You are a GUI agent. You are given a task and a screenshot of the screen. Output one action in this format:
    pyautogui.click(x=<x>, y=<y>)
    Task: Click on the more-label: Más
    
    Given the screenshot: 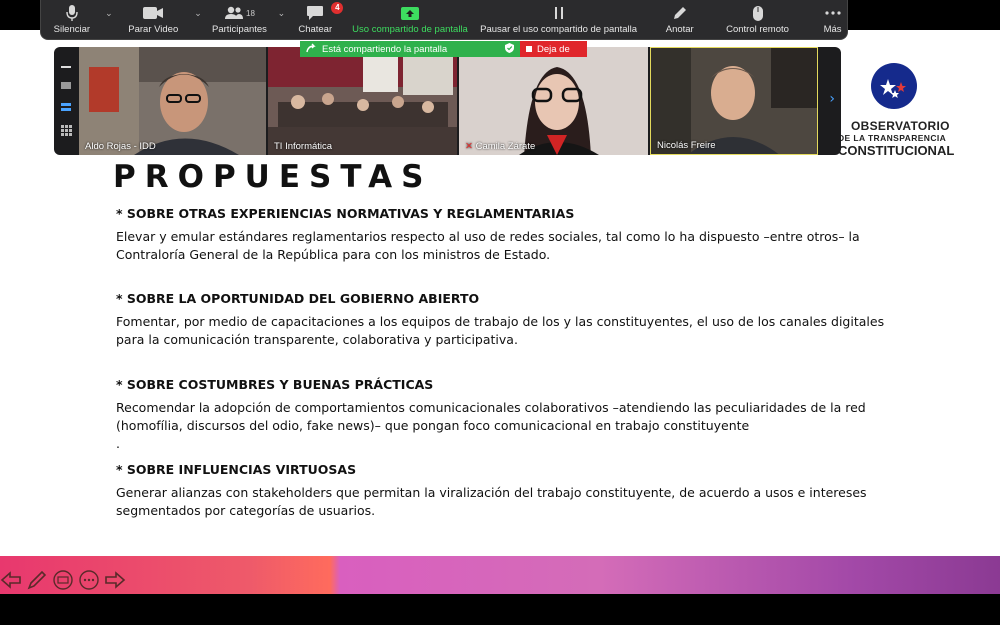 What is the action you would take?
    pyautogui.click(x=832, y=29)
    